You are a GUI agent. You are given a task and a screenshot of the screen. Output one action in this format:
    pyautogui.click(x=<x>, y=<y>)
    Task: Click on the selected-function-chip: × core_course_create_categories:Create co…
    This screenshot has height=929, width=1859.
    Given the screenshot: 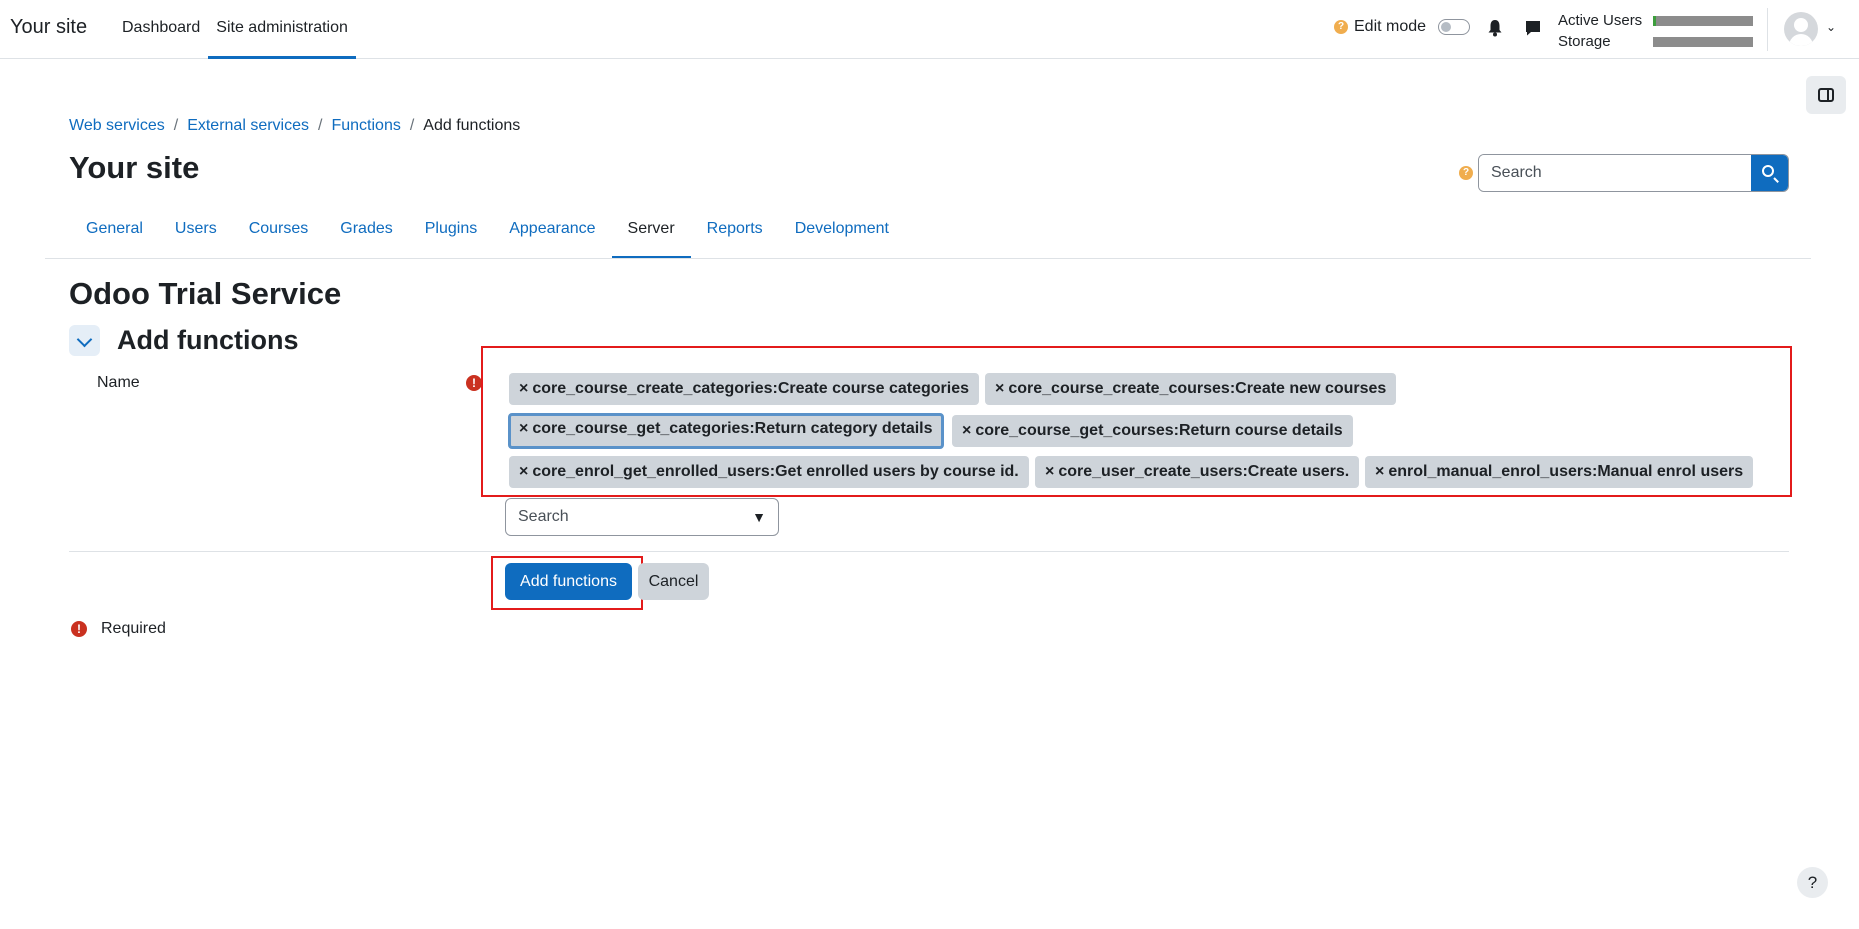 What is the action you would take?
    pyautogui.click(x=744, y=389)
    